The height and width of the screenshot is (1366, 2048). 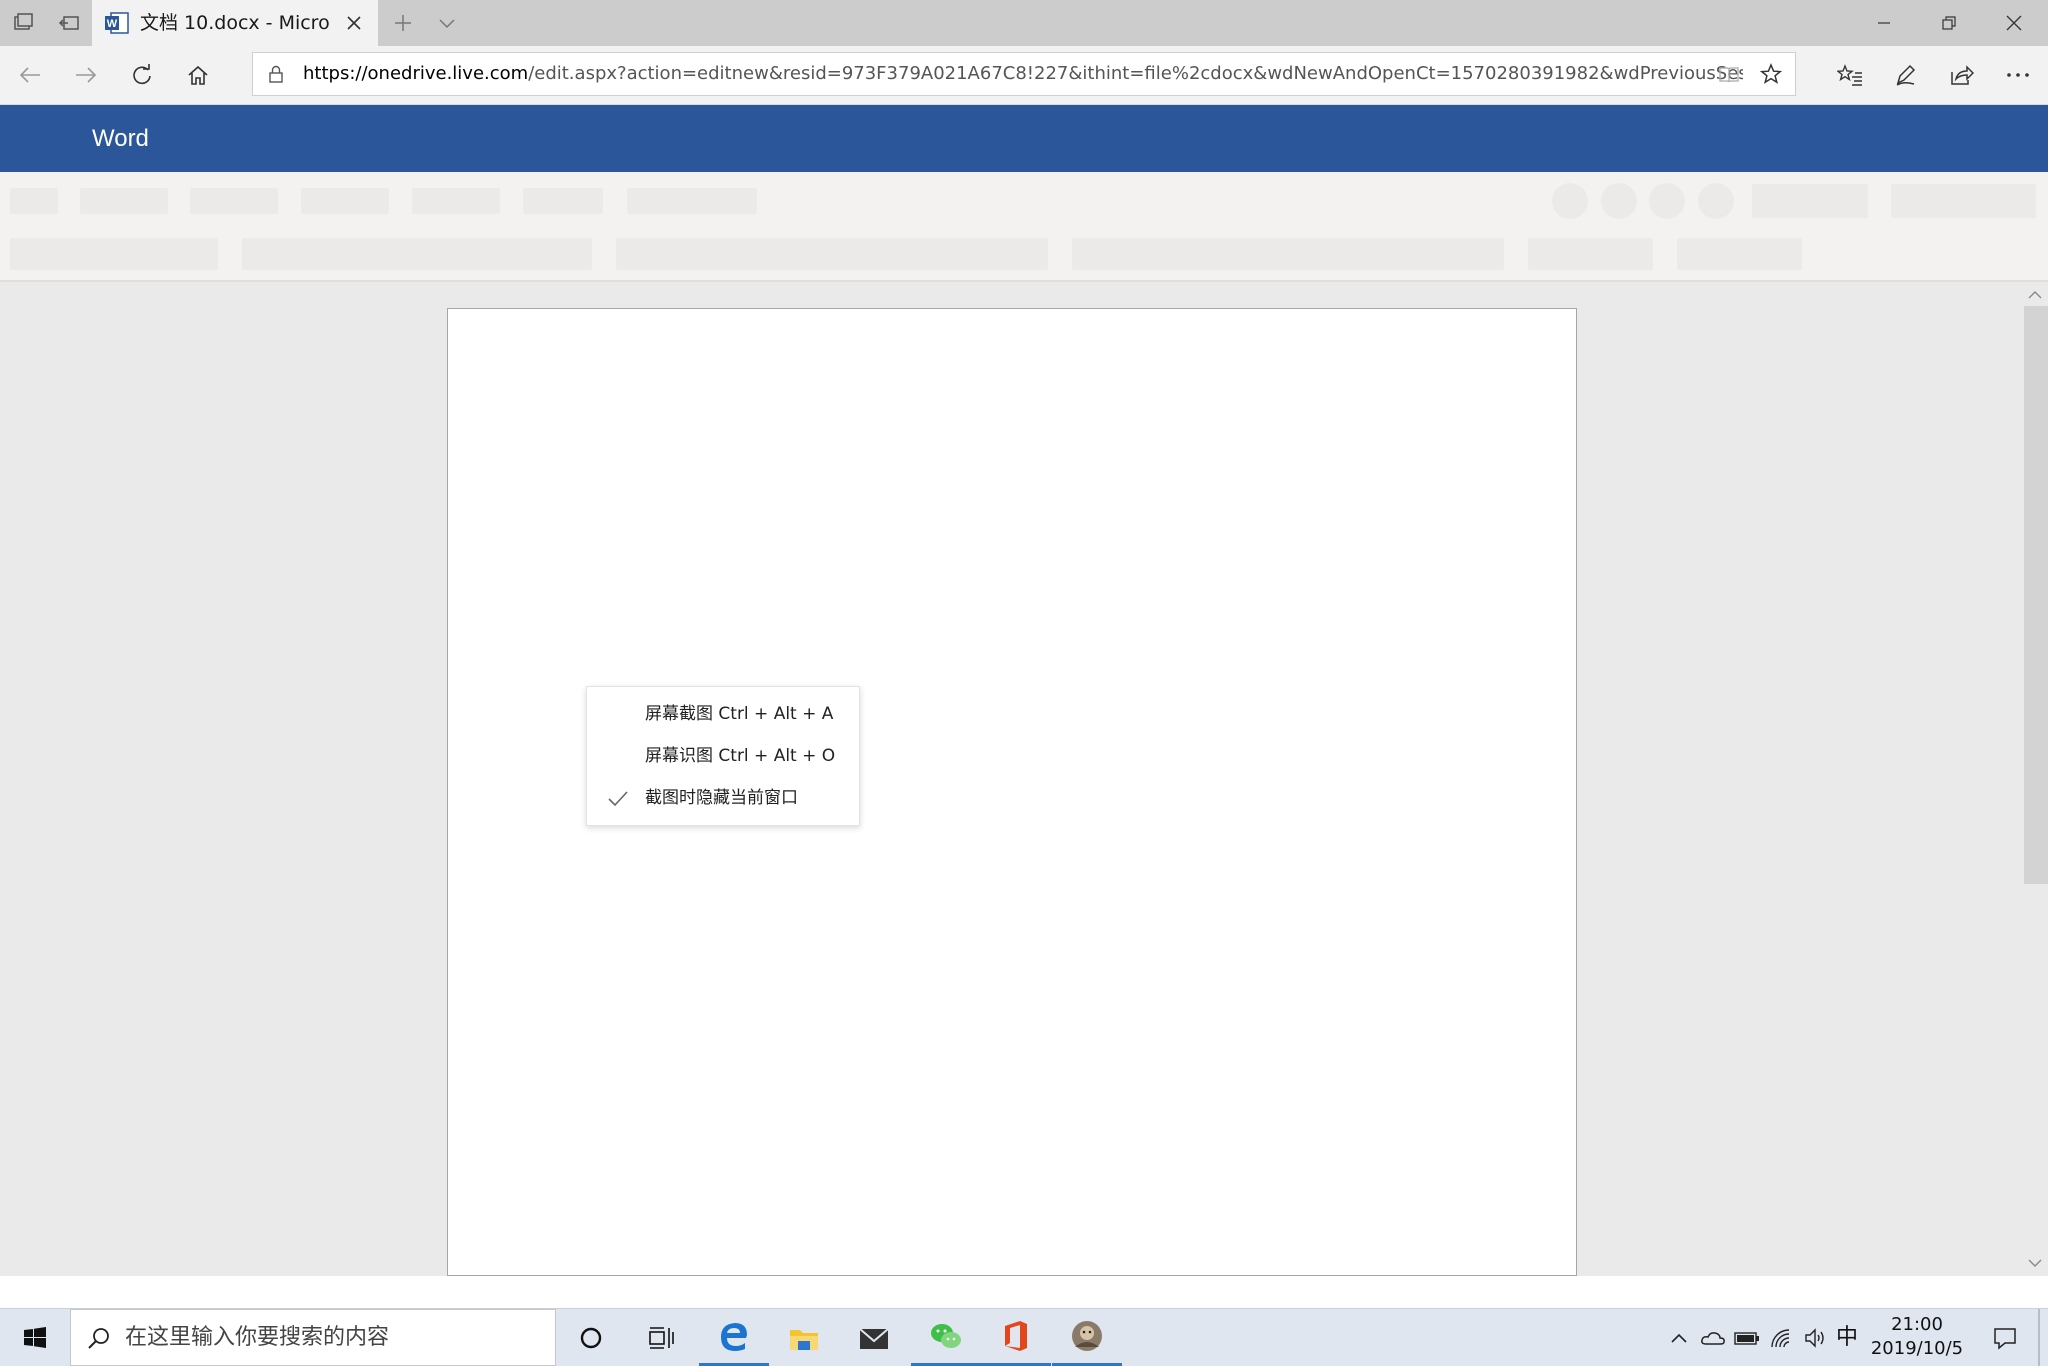 I want to click on word-app-header: Word, so click(x=1024, y=138).